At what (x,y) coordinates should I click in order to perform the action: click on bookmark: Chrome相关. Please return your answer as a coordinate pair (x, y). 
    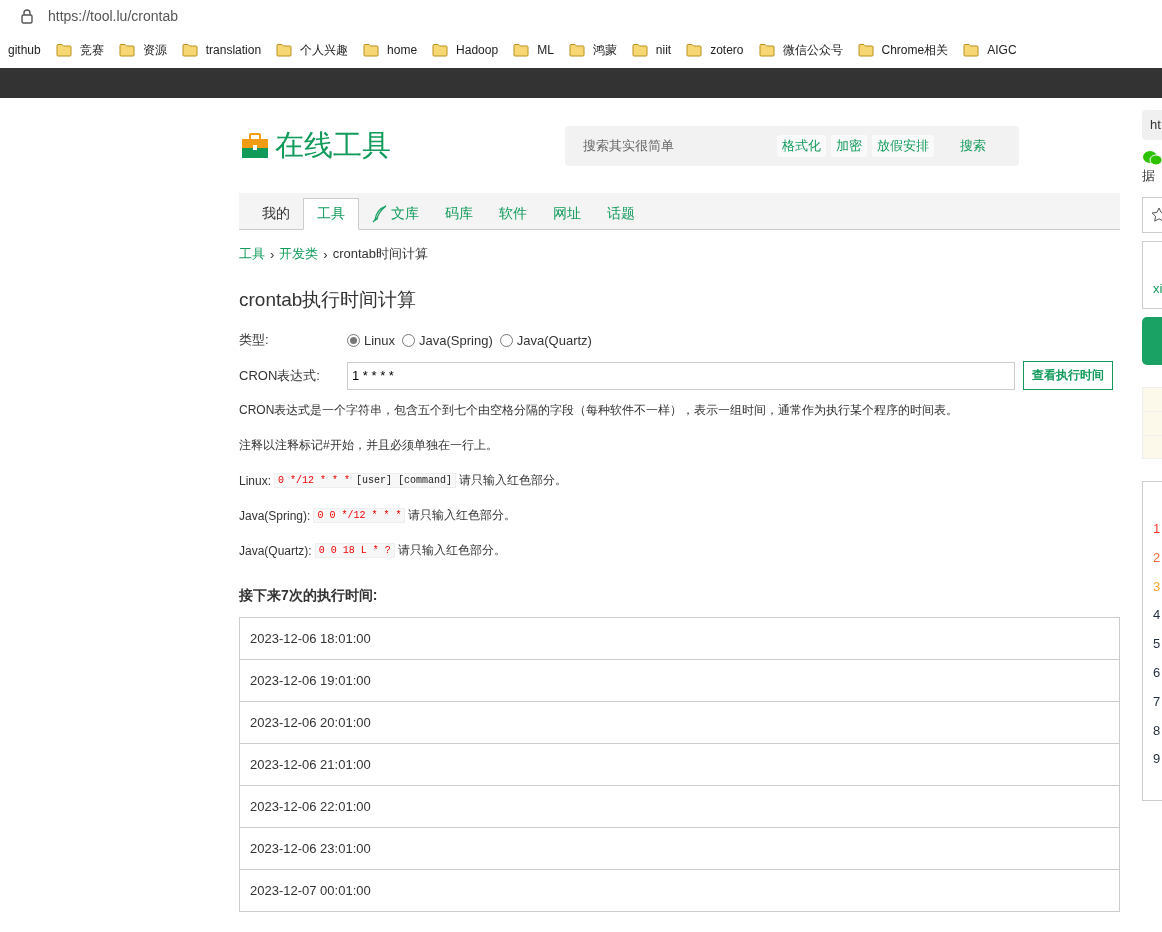
    Looking at the image, I should click on (903, 50).